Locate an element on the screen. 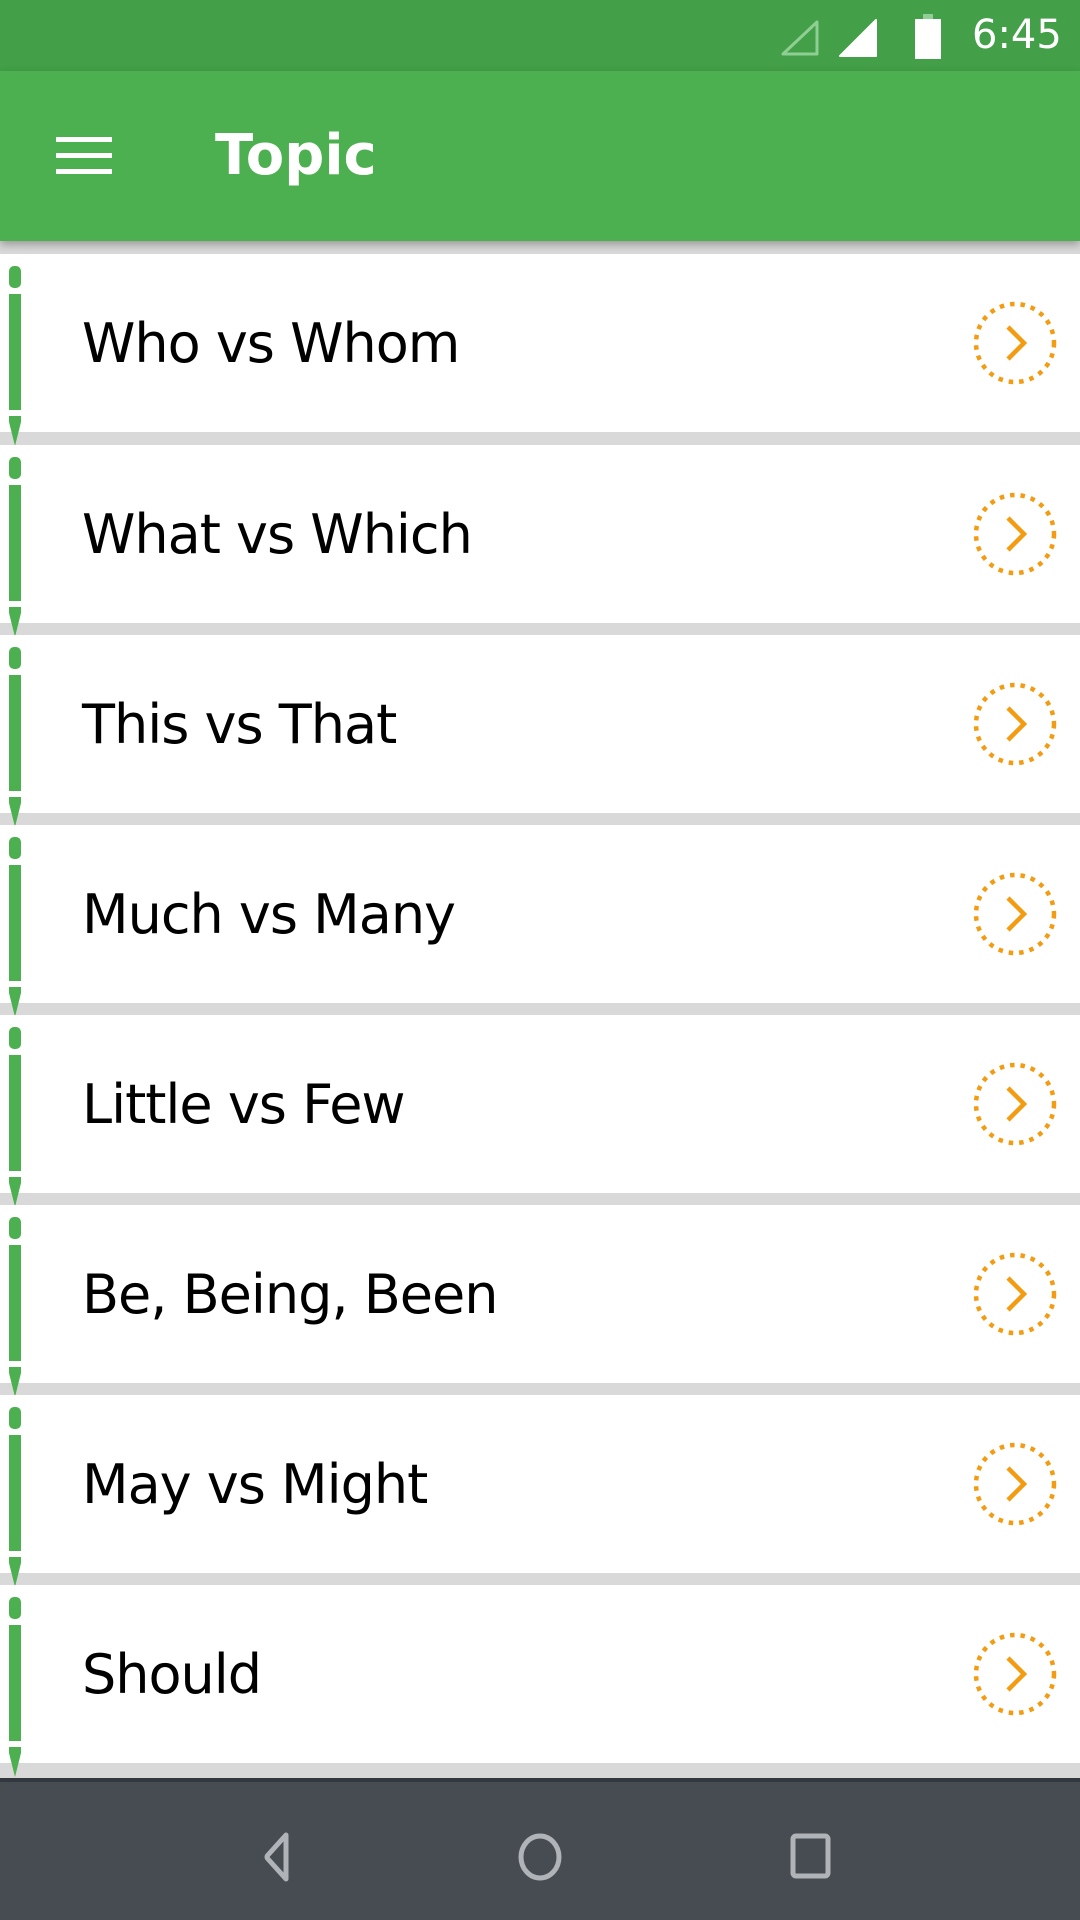  topic-label: Much vs Many is located at coordinates (269, 914).